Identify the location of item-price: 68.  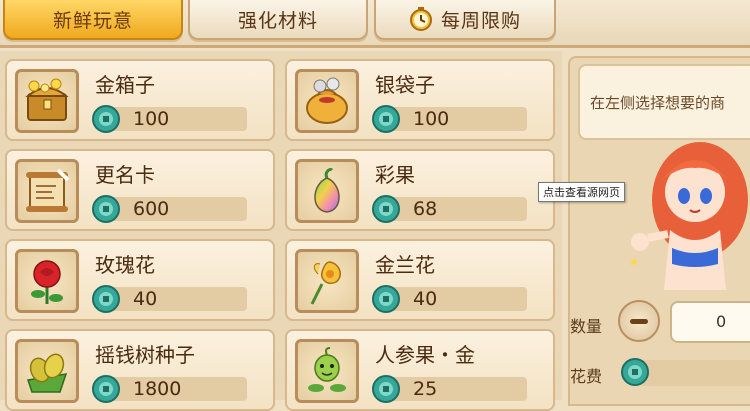
(425, 209).